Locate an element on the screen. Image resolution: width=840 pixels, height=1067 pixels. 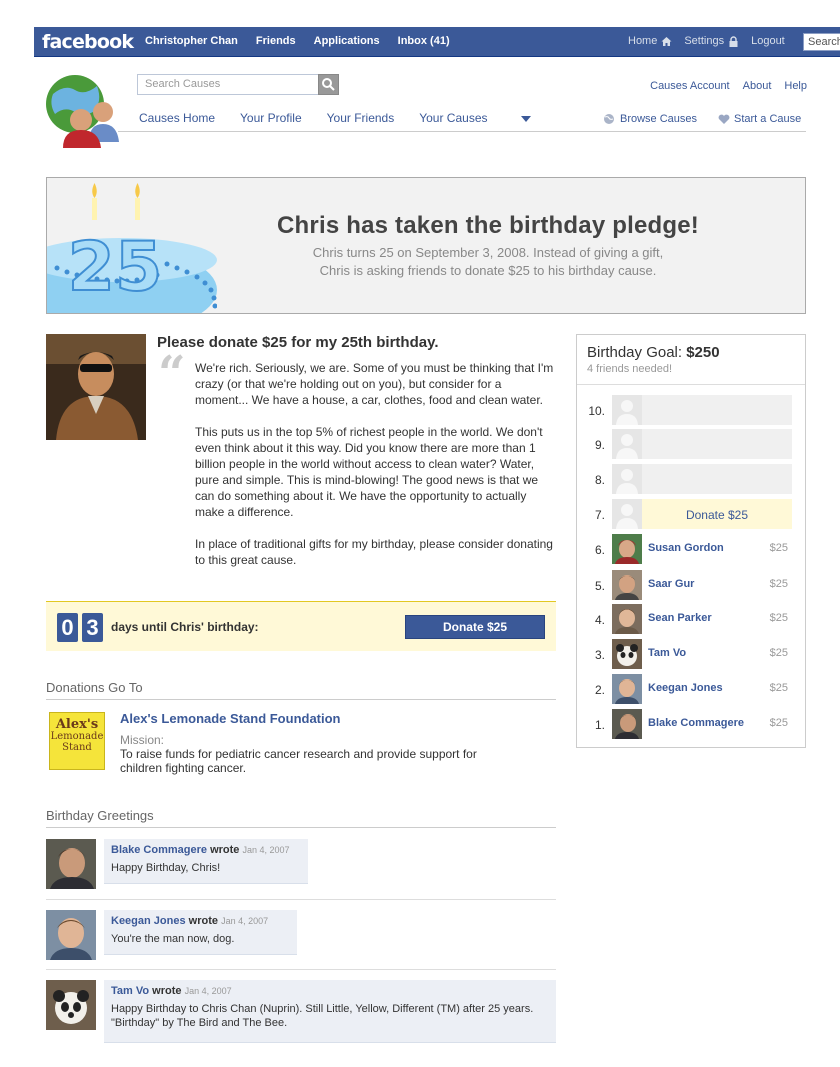
slot-number: 10. is located at coordinates (596, 411).